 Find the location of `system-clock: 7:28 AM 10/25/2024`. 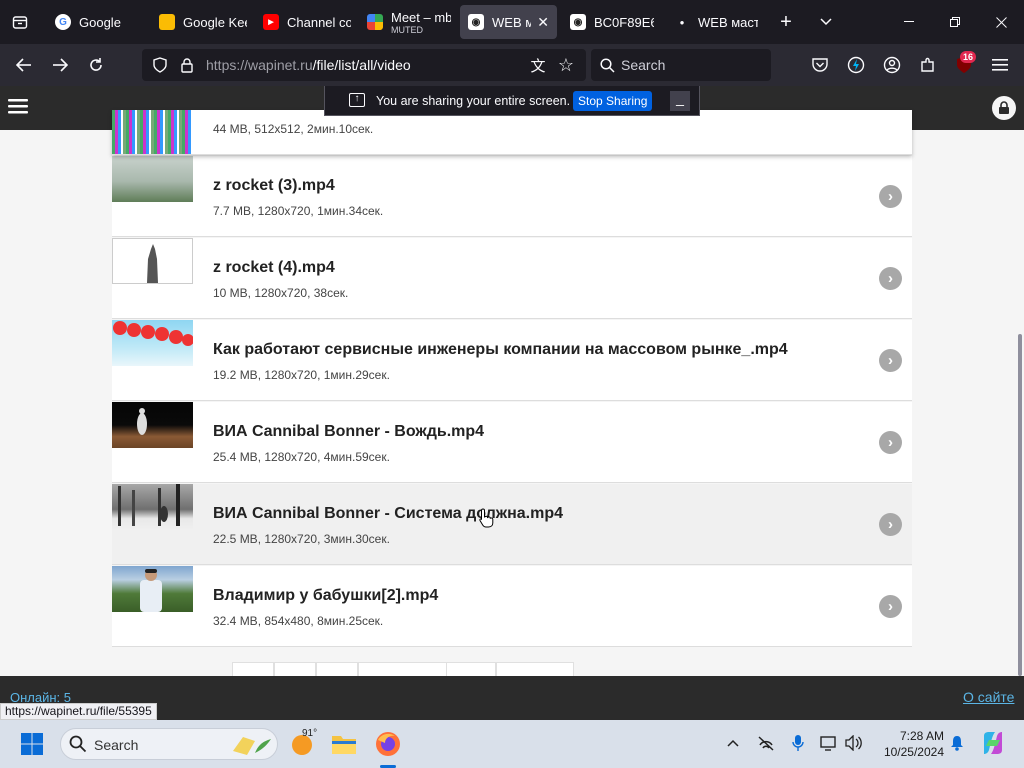

system-clock: 7:28 AM 10/25/2024 is located at coordinates (909, 744).